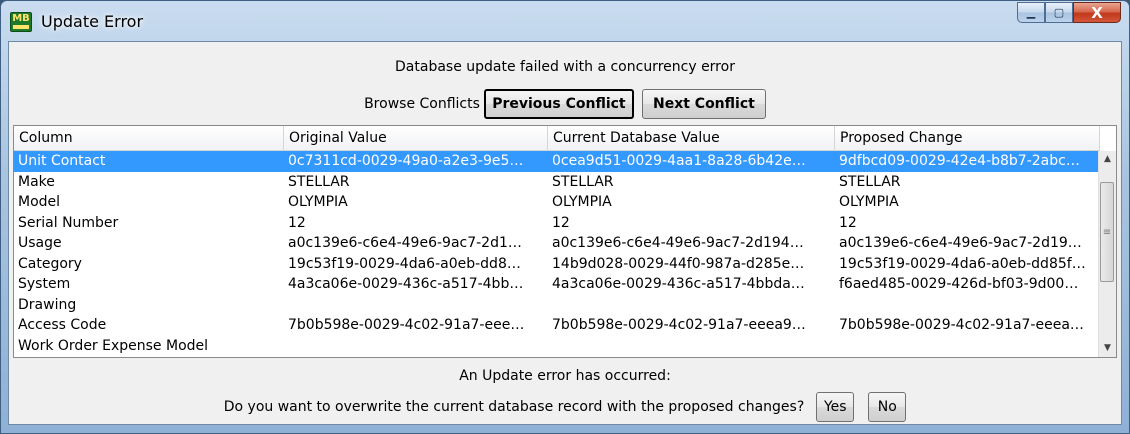 This screenshot has width=1130, height=434. What do you see at coordinates (62, 161) in the screenshot?
I see `table-cell: Unit Contact` at bounding box center [62, 161].